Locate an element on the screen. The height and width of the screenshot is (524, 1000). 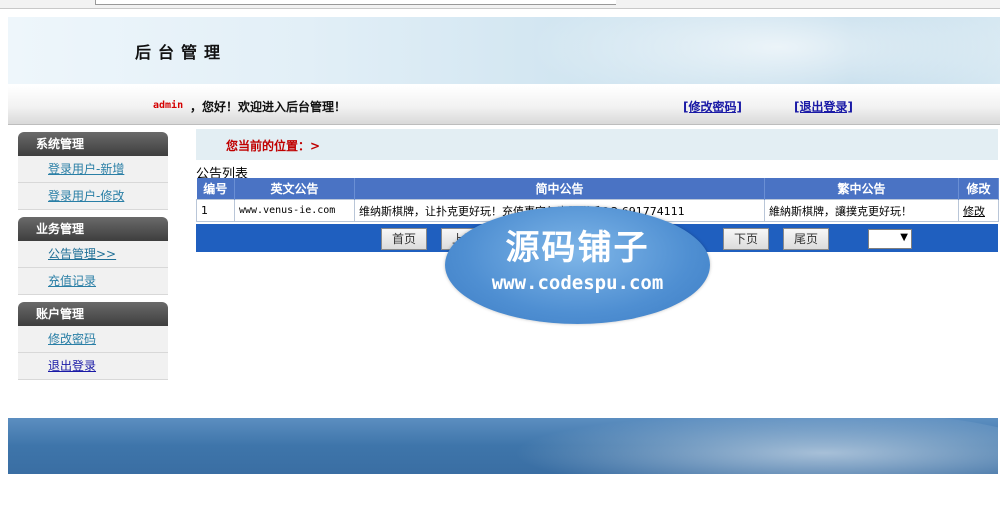
next-page-button: 下页 is located at coordinates (746, 239).